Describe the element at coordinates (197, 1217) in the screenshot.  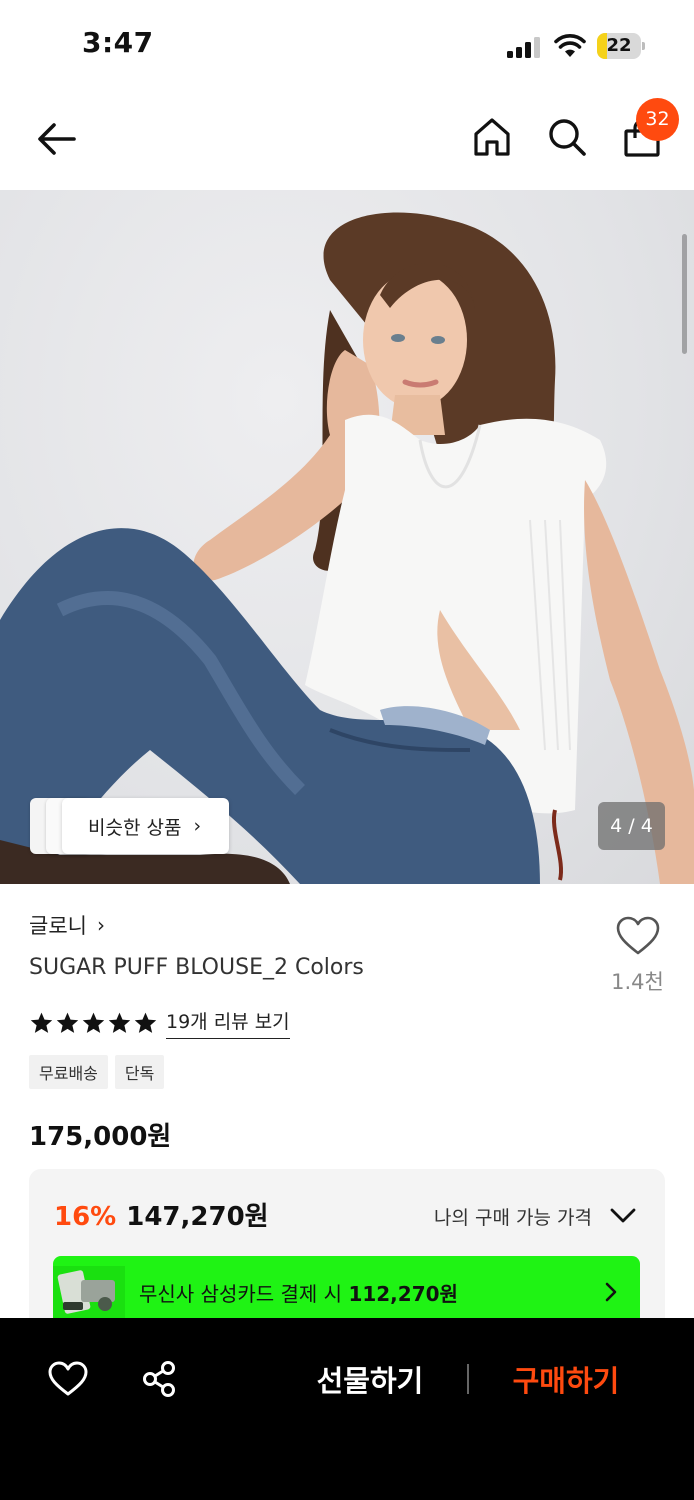
I see `sale-price: 147,270원` at that location.